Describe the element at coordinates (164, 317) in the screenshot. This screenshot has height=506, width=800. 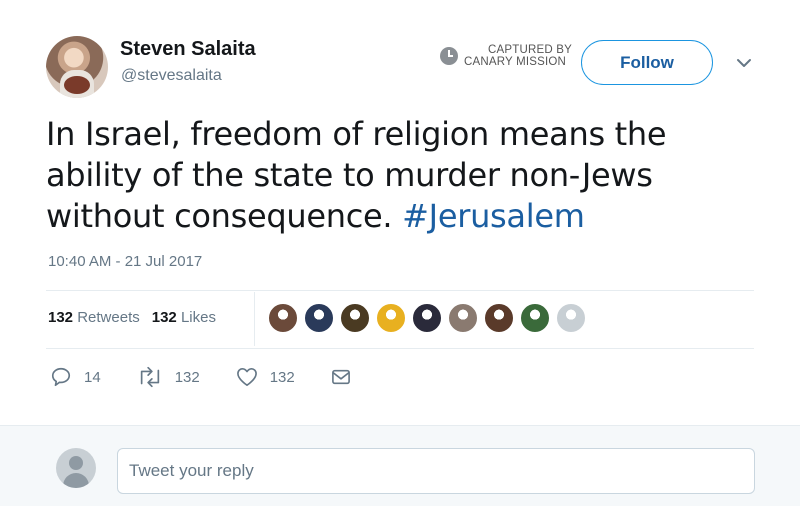
I see `likes-count: 132` at that location.